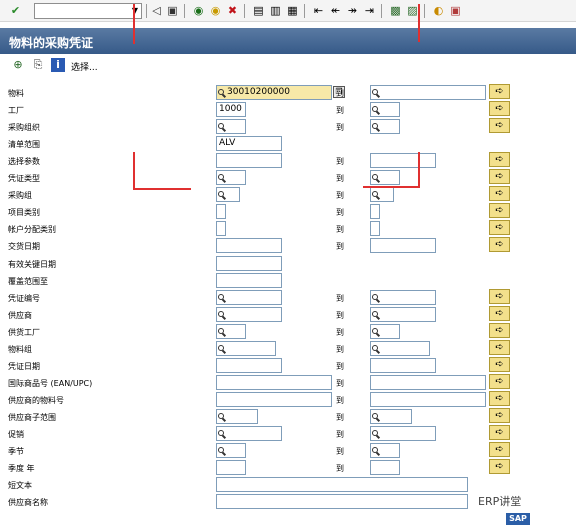  I want to click on command-field: ▼, so click(88, 11).